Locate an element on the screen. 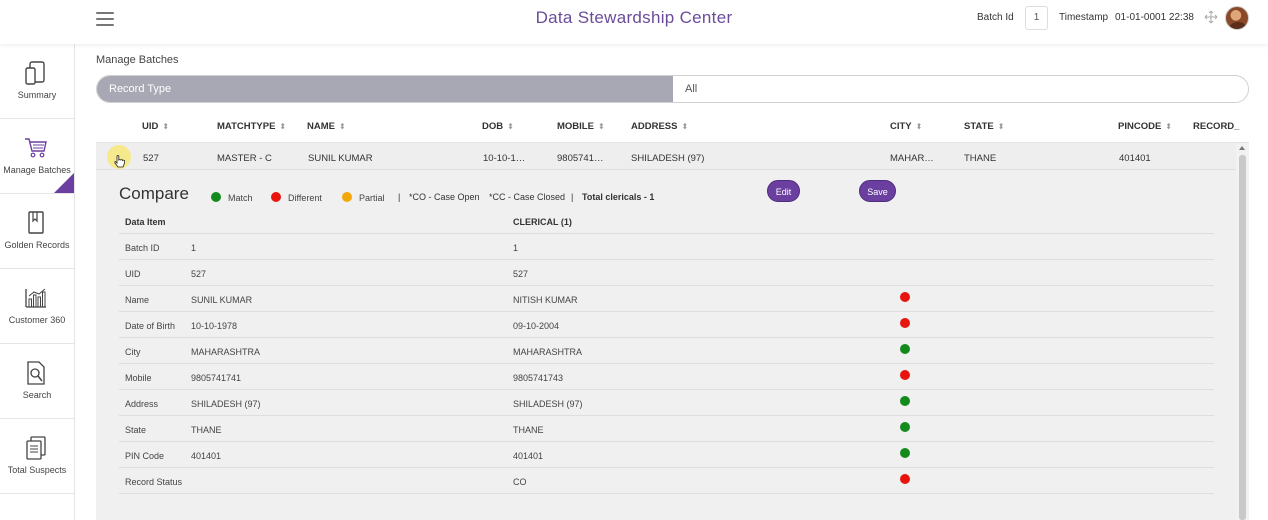 This screenshot has width=1268, height=520. record-type-filter: Record Type All is located at coordinates (672, 89).